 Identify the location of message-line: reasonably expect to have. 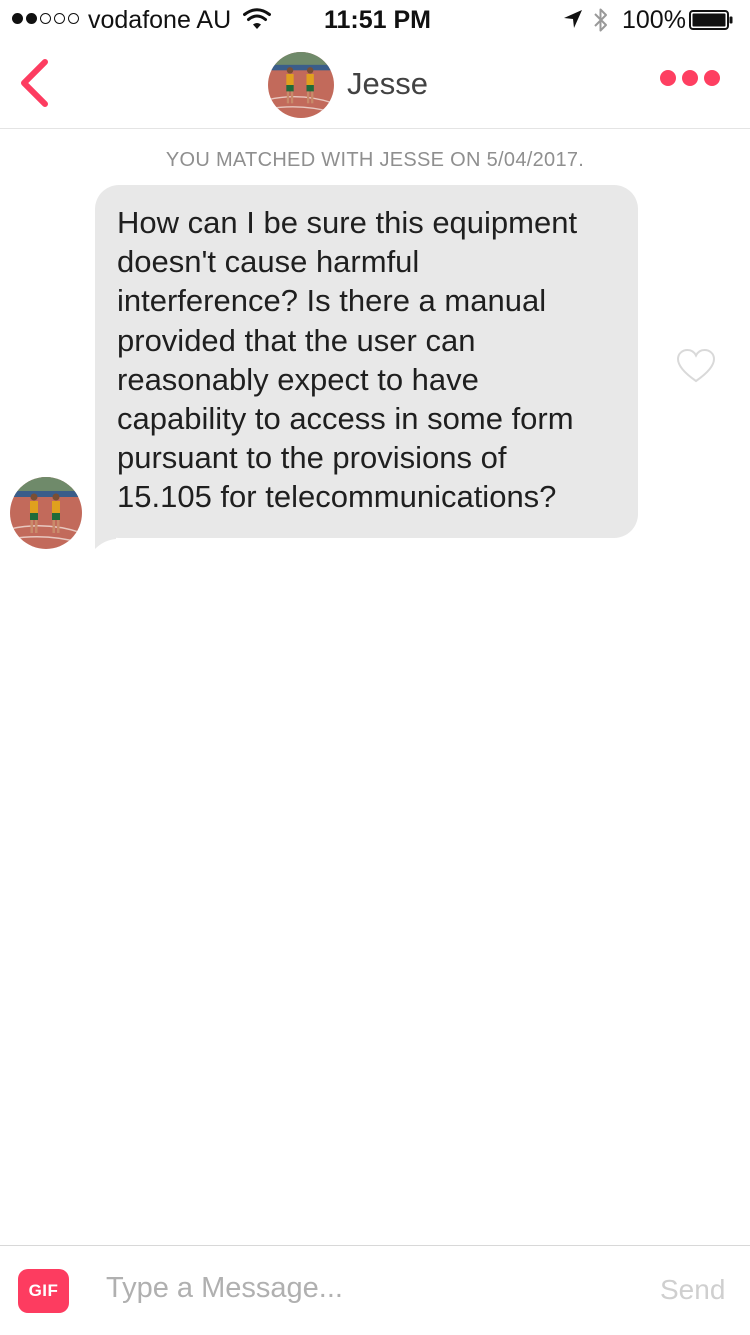
(298, 379).